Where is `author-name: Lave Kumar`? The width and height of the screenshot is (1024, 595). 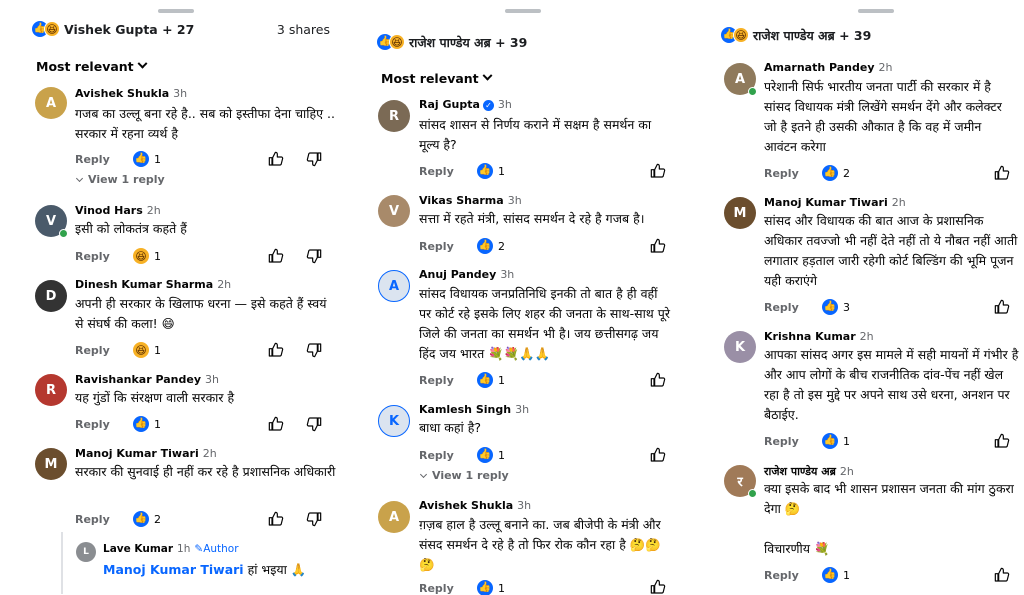
author-name: Lave Kumar is located at coordinates (138, 549).